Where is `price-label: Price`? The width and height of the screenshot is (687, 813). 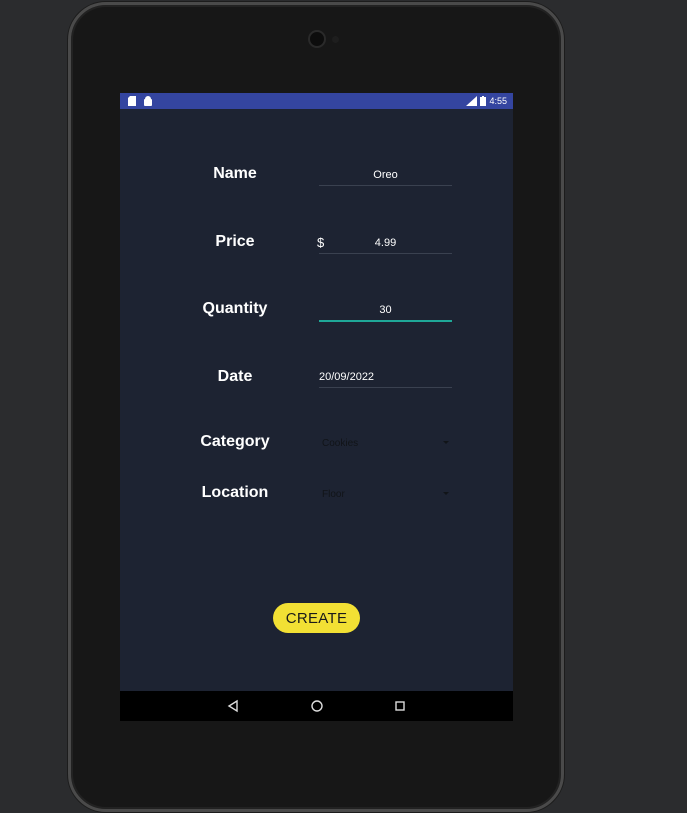
price-label: Price is located at coordinates (235, 241).